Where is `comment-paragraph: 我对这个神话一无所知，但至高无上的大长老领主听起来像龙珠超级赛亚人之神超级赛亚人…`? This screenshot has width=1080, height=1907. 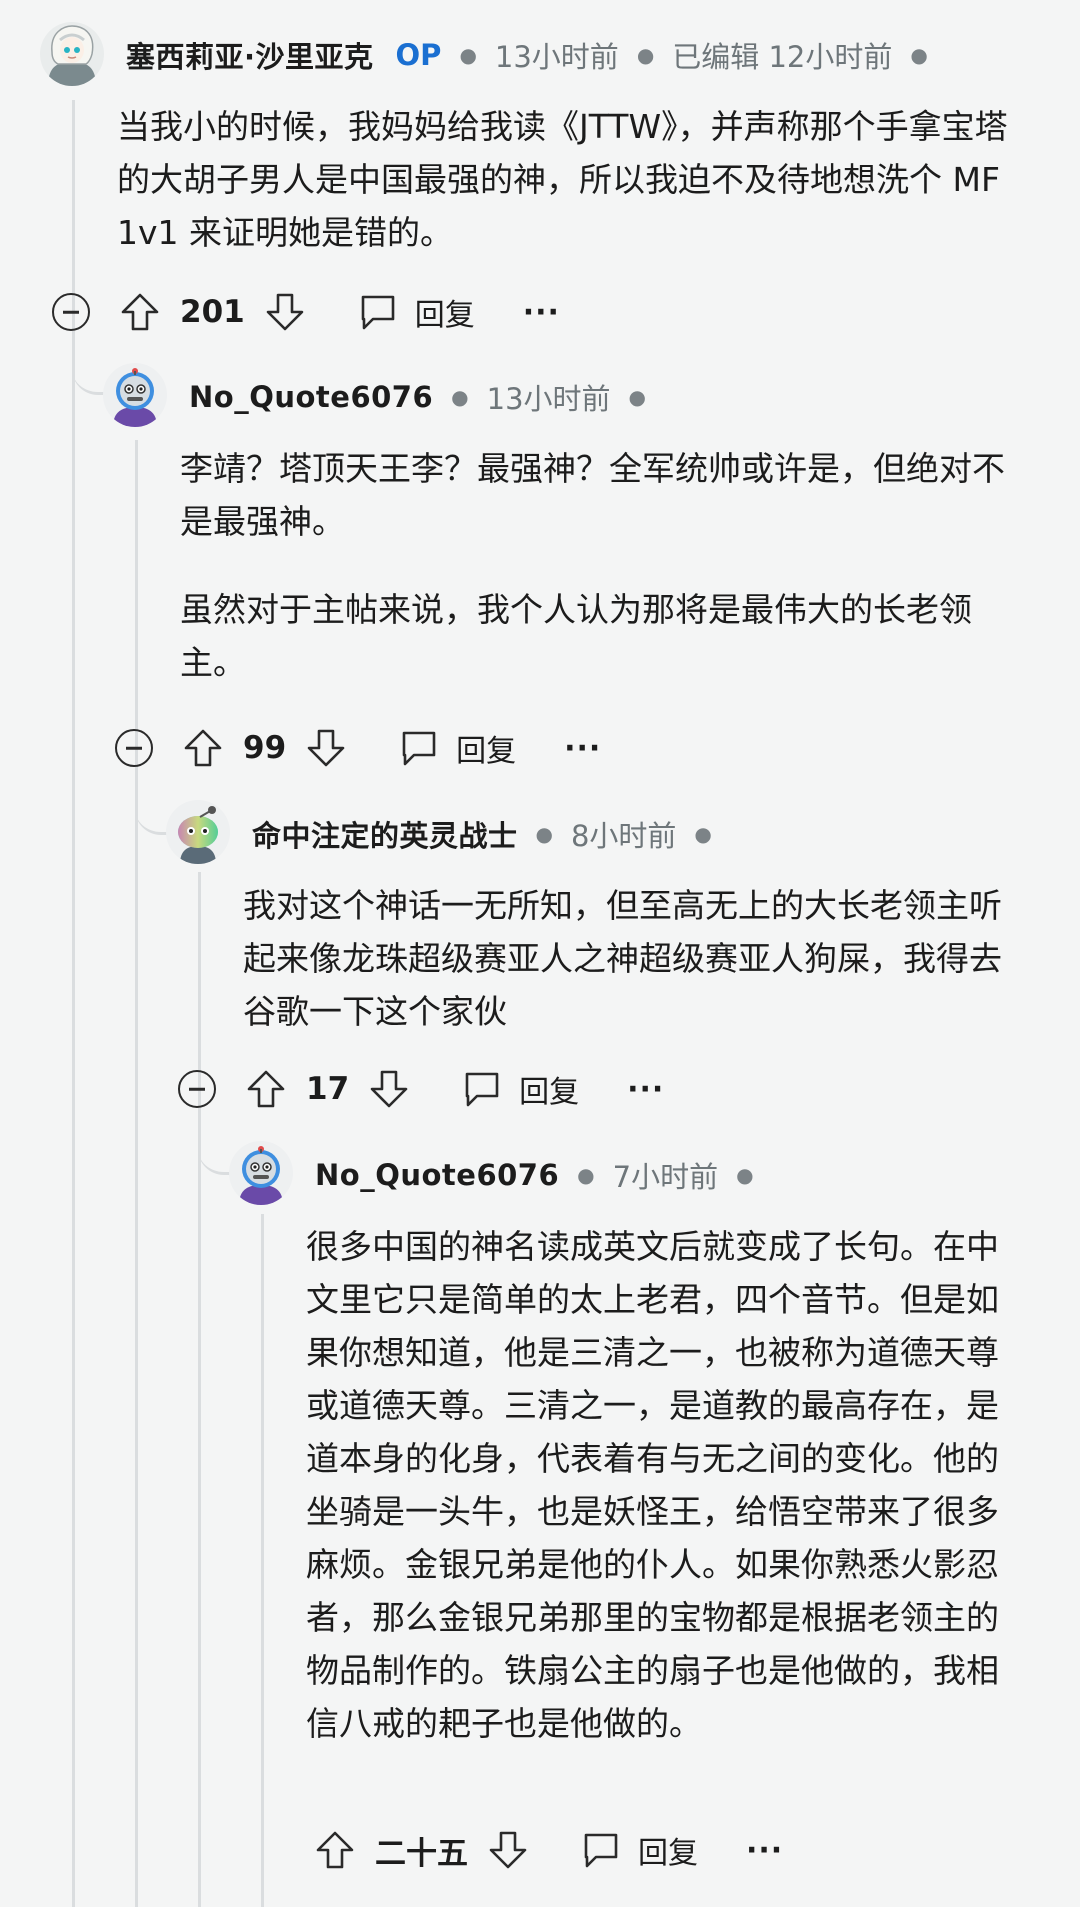 comment-paragraph: 我对这个神话一无所知，但至高无上的大长老领主听起来像龙珠超级赛亚人之神超级赛亚人… is located at coordinates (622, 958).